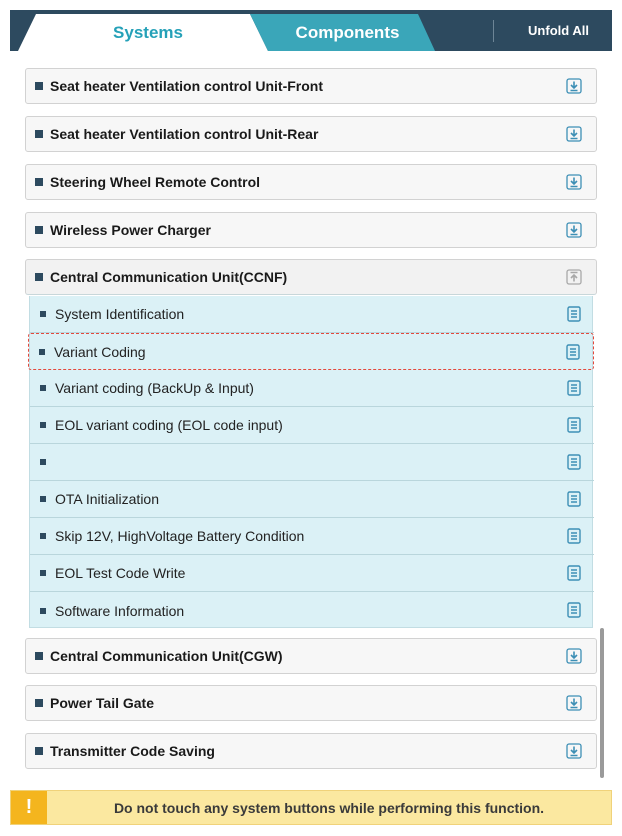 Image resolution: width=622 pixels, height=836 pixels. I want to click on function-row, so click(312, 462).